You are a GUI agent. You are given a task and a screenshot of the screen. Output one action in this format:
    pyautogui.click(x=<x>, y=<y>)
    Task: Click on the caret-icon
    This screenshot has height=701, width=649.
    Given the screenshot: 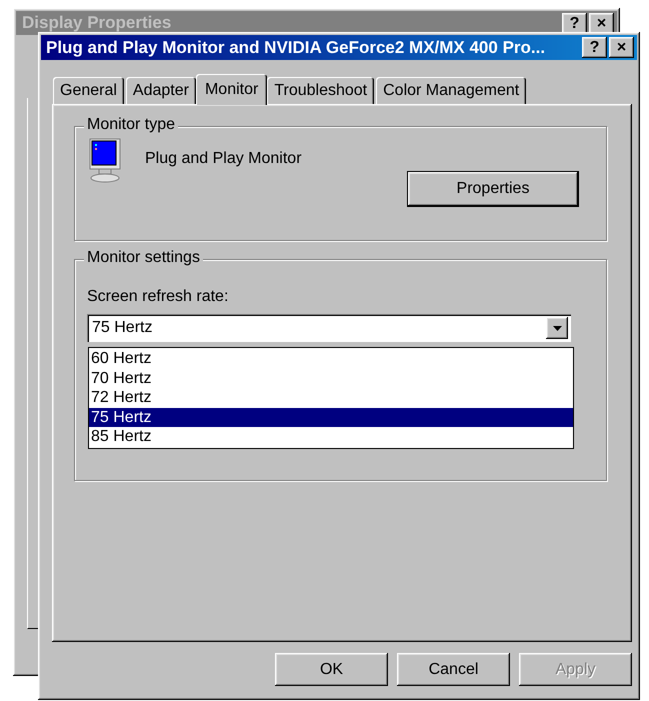 What is the action you would take?
    pyautogui.click(x=557, y=328)
    